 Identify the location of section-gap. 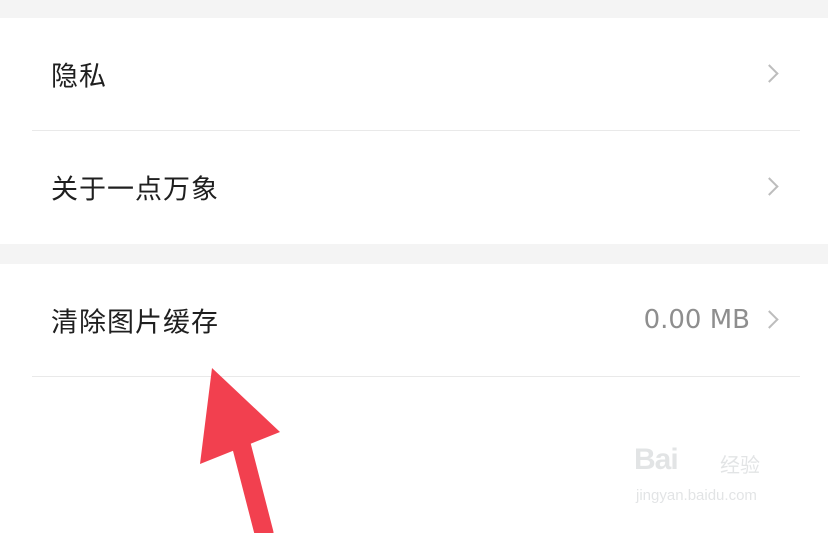
(414, 254).